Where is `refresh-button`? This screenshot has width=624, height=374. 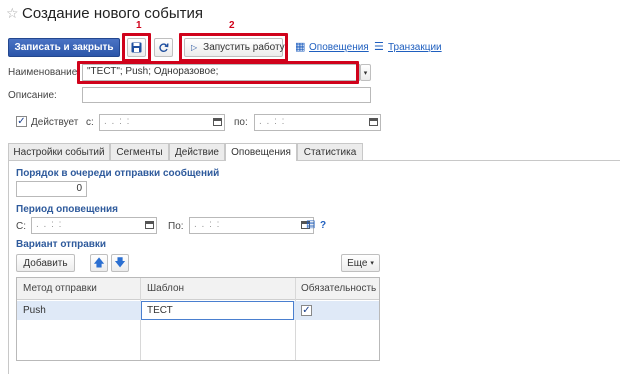 refresh-button is located at coordinates (163, 47).